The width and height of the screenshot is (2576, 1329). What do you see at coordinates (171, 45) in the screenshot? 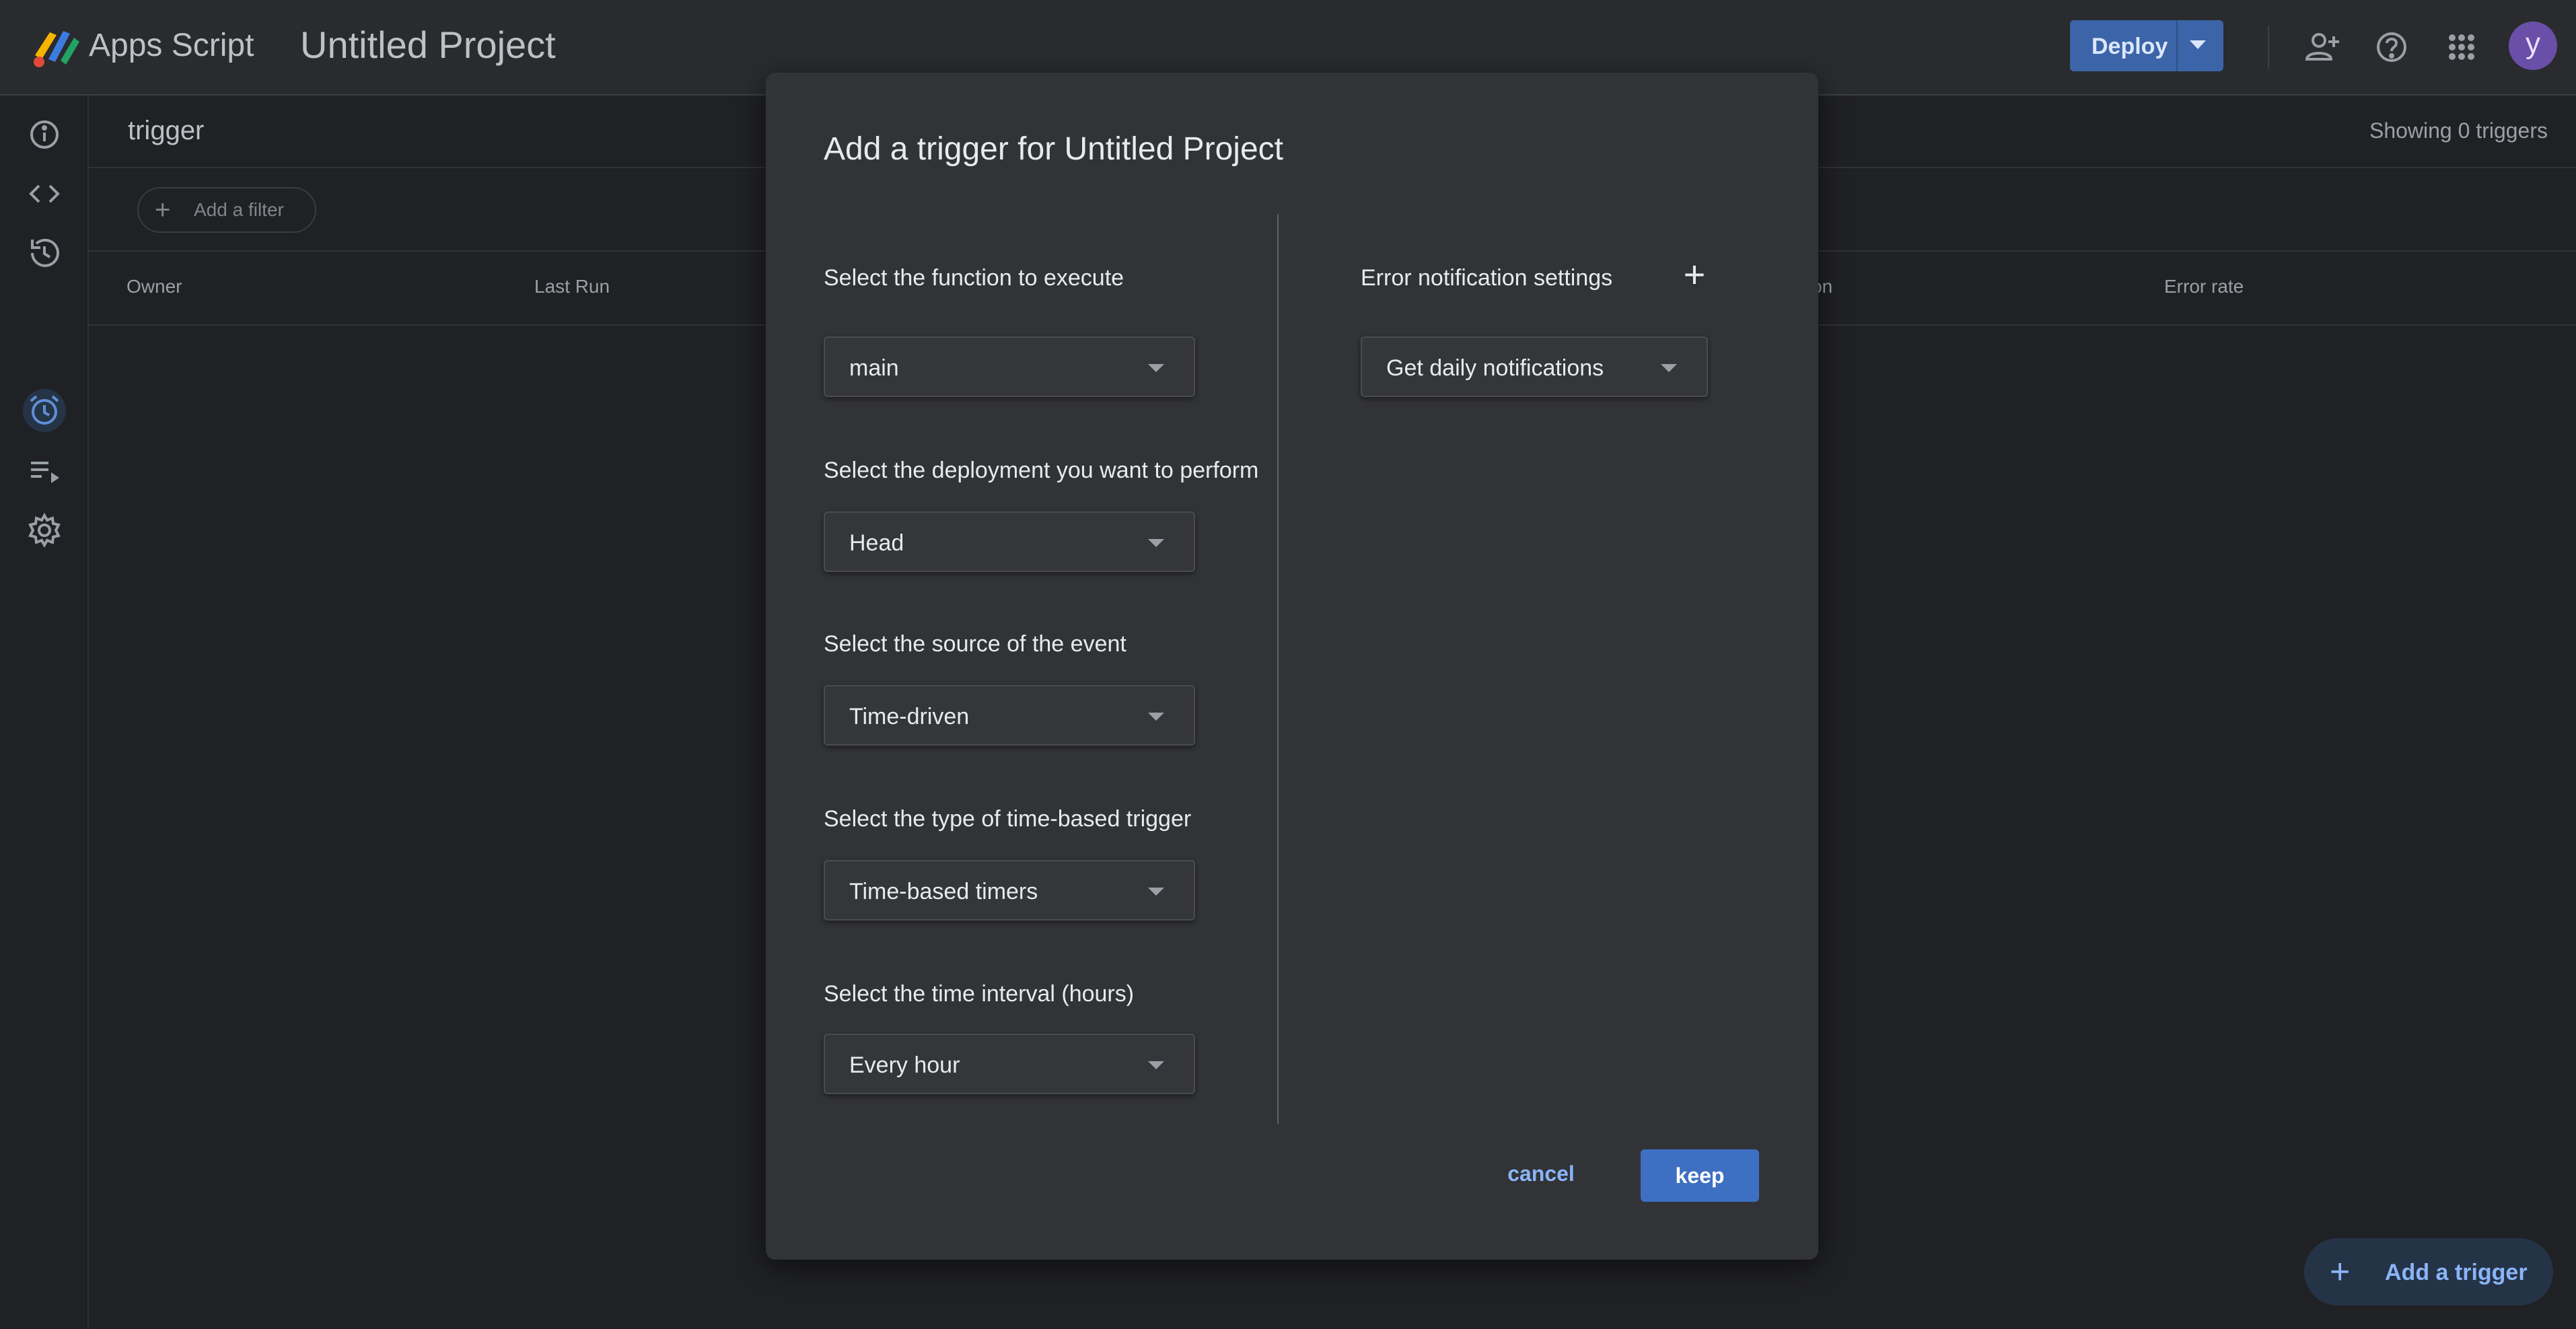
I see `app-name: Apps Script` at bounding box center [171, 45].